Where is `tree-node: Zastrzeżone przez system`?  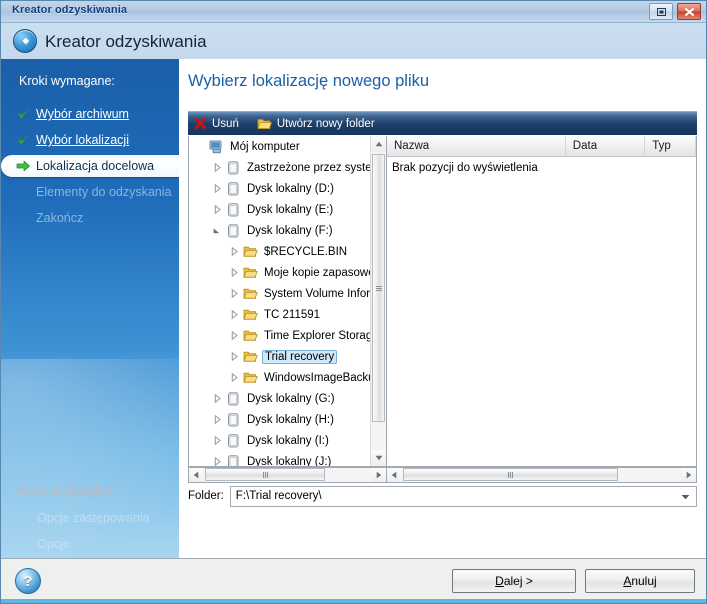
tree-node: Zastrzeżone przez system is located at coordinates (280, 167).